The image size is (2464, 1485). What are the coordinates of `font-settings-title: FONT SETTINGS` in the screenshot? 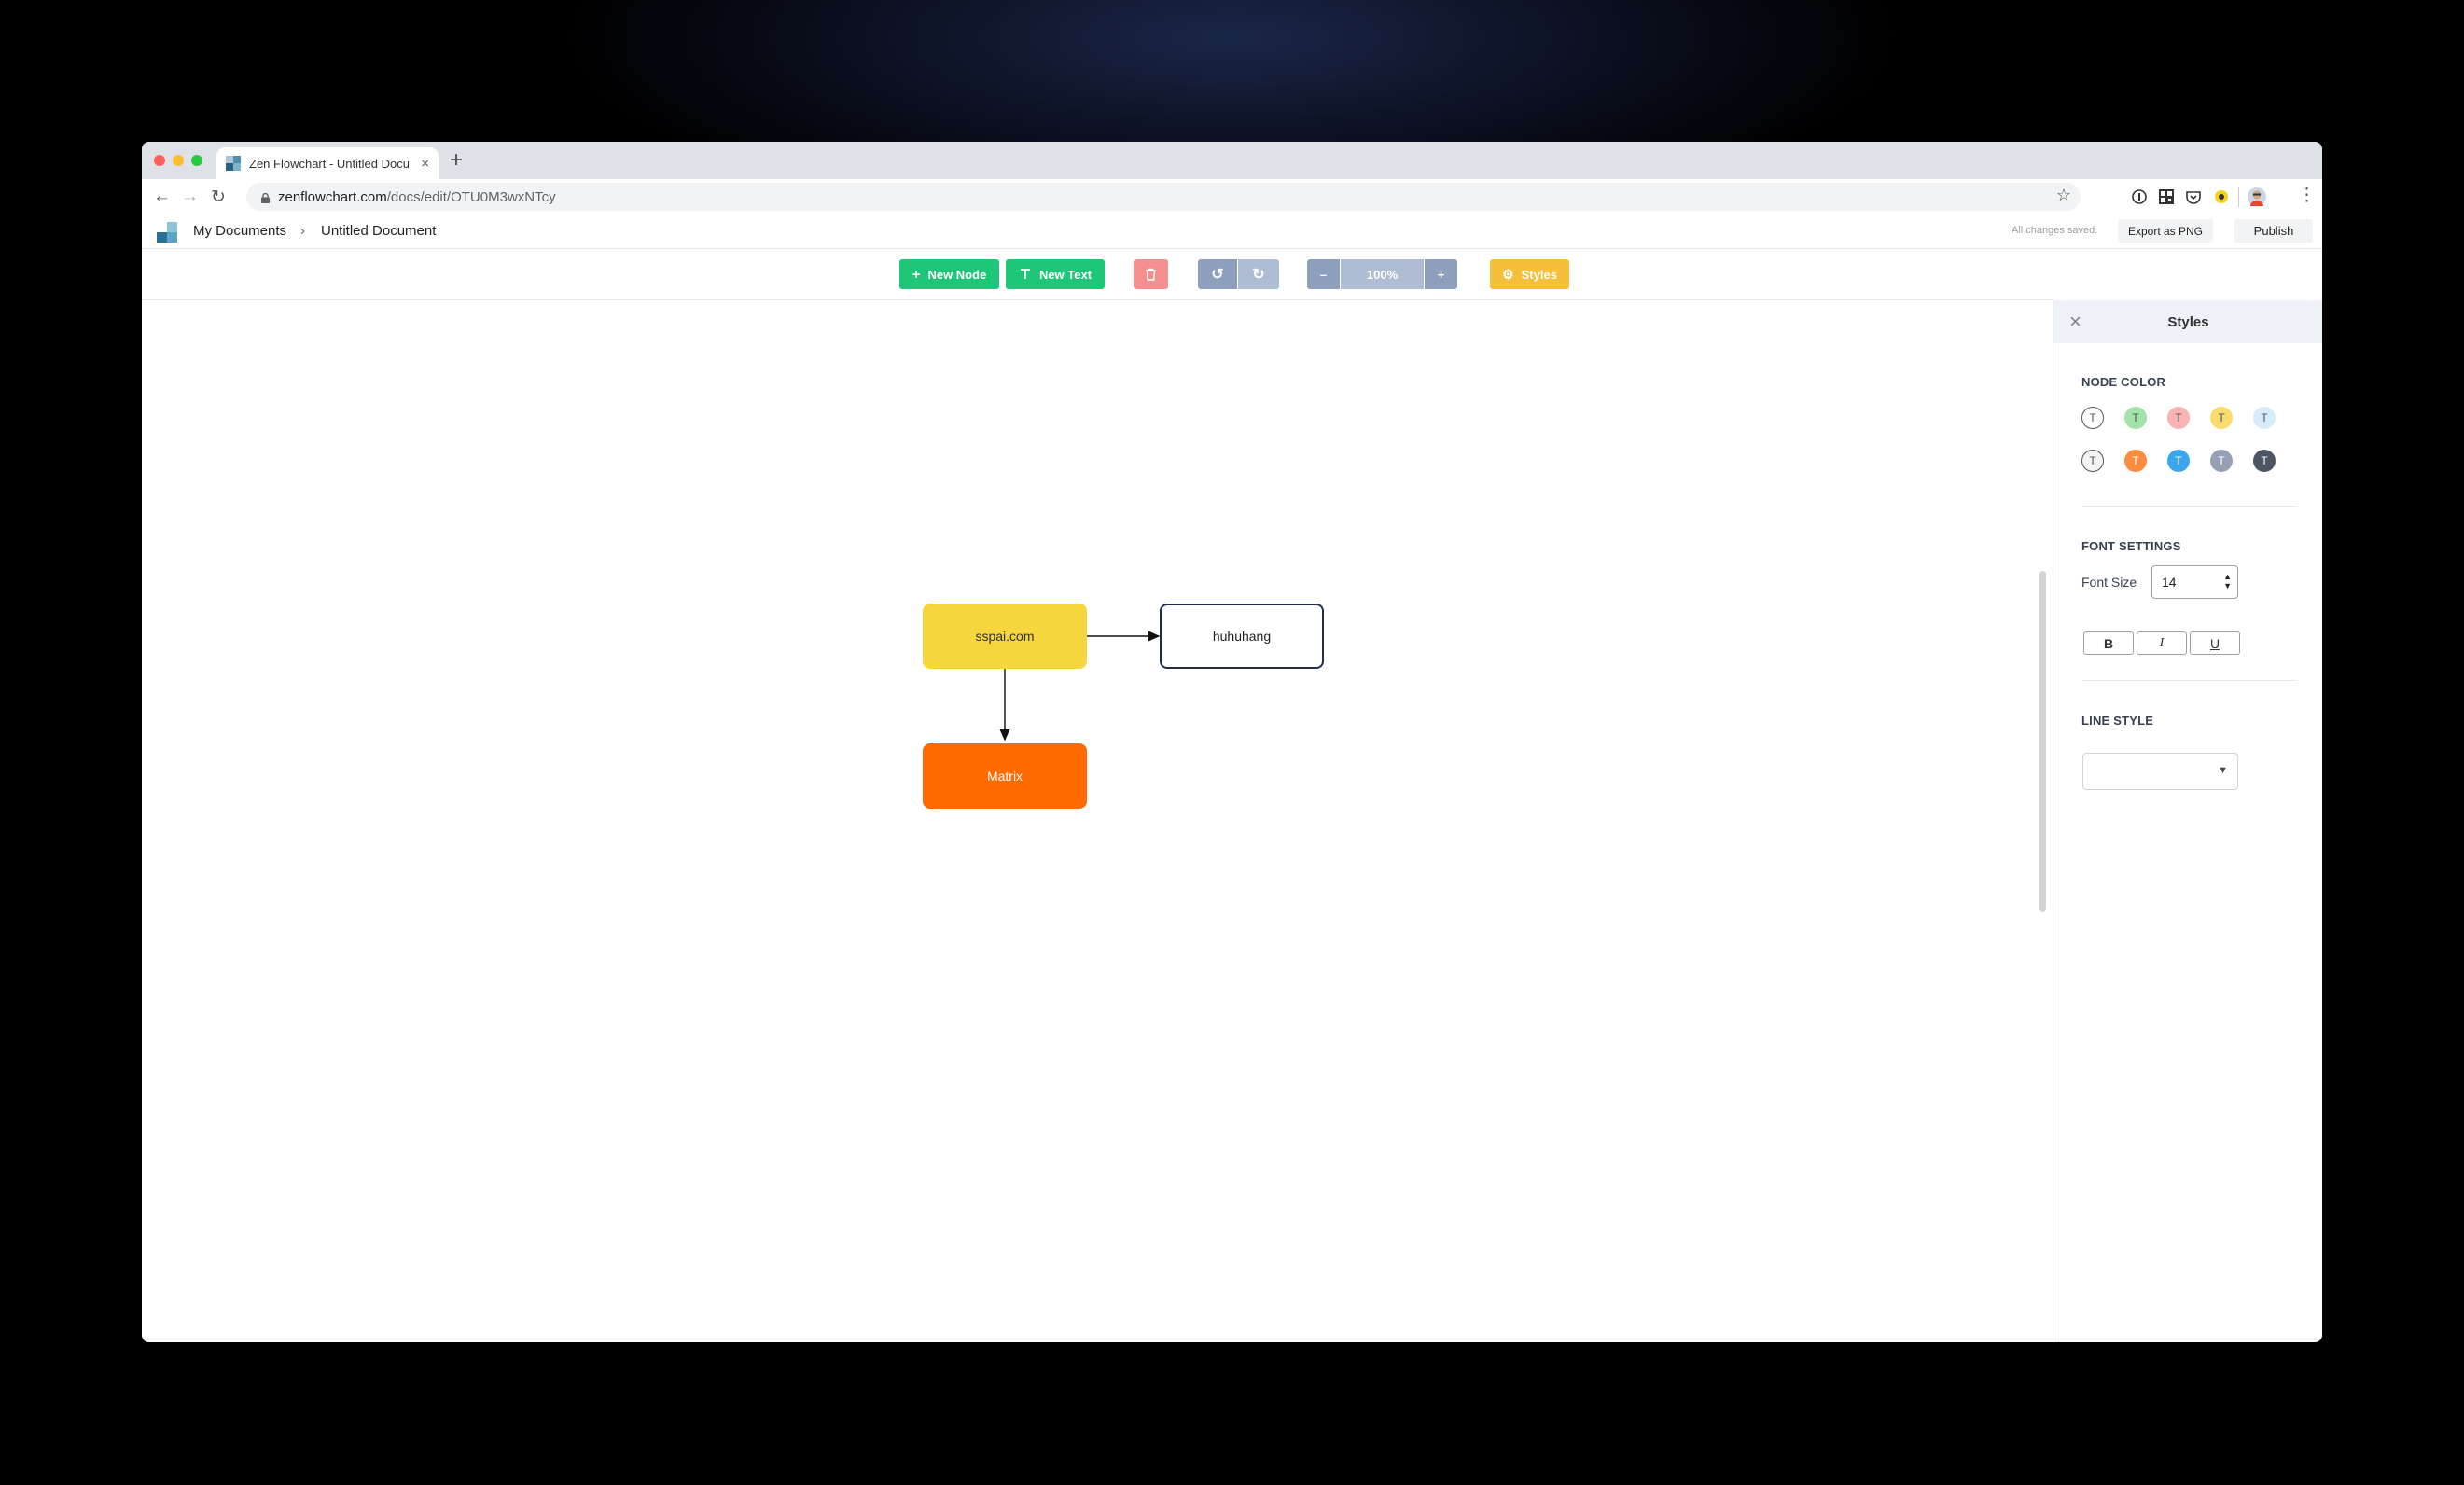 It's located at (2131, 546).